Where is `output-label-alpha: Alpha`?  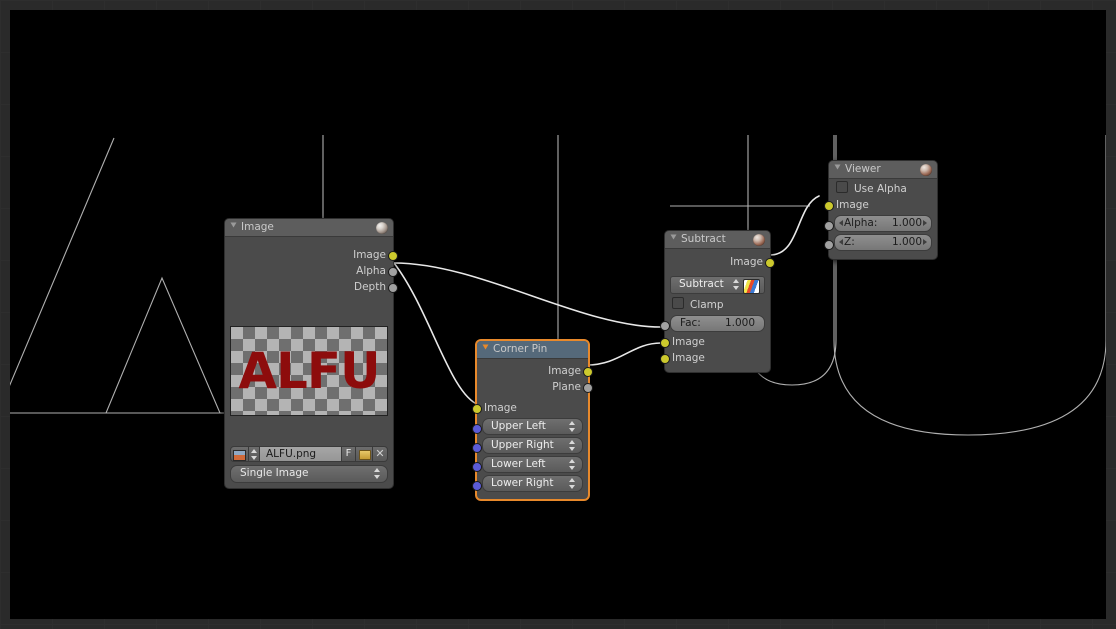 output-label-alpha: Alpha is located at coordinates (371, 271).